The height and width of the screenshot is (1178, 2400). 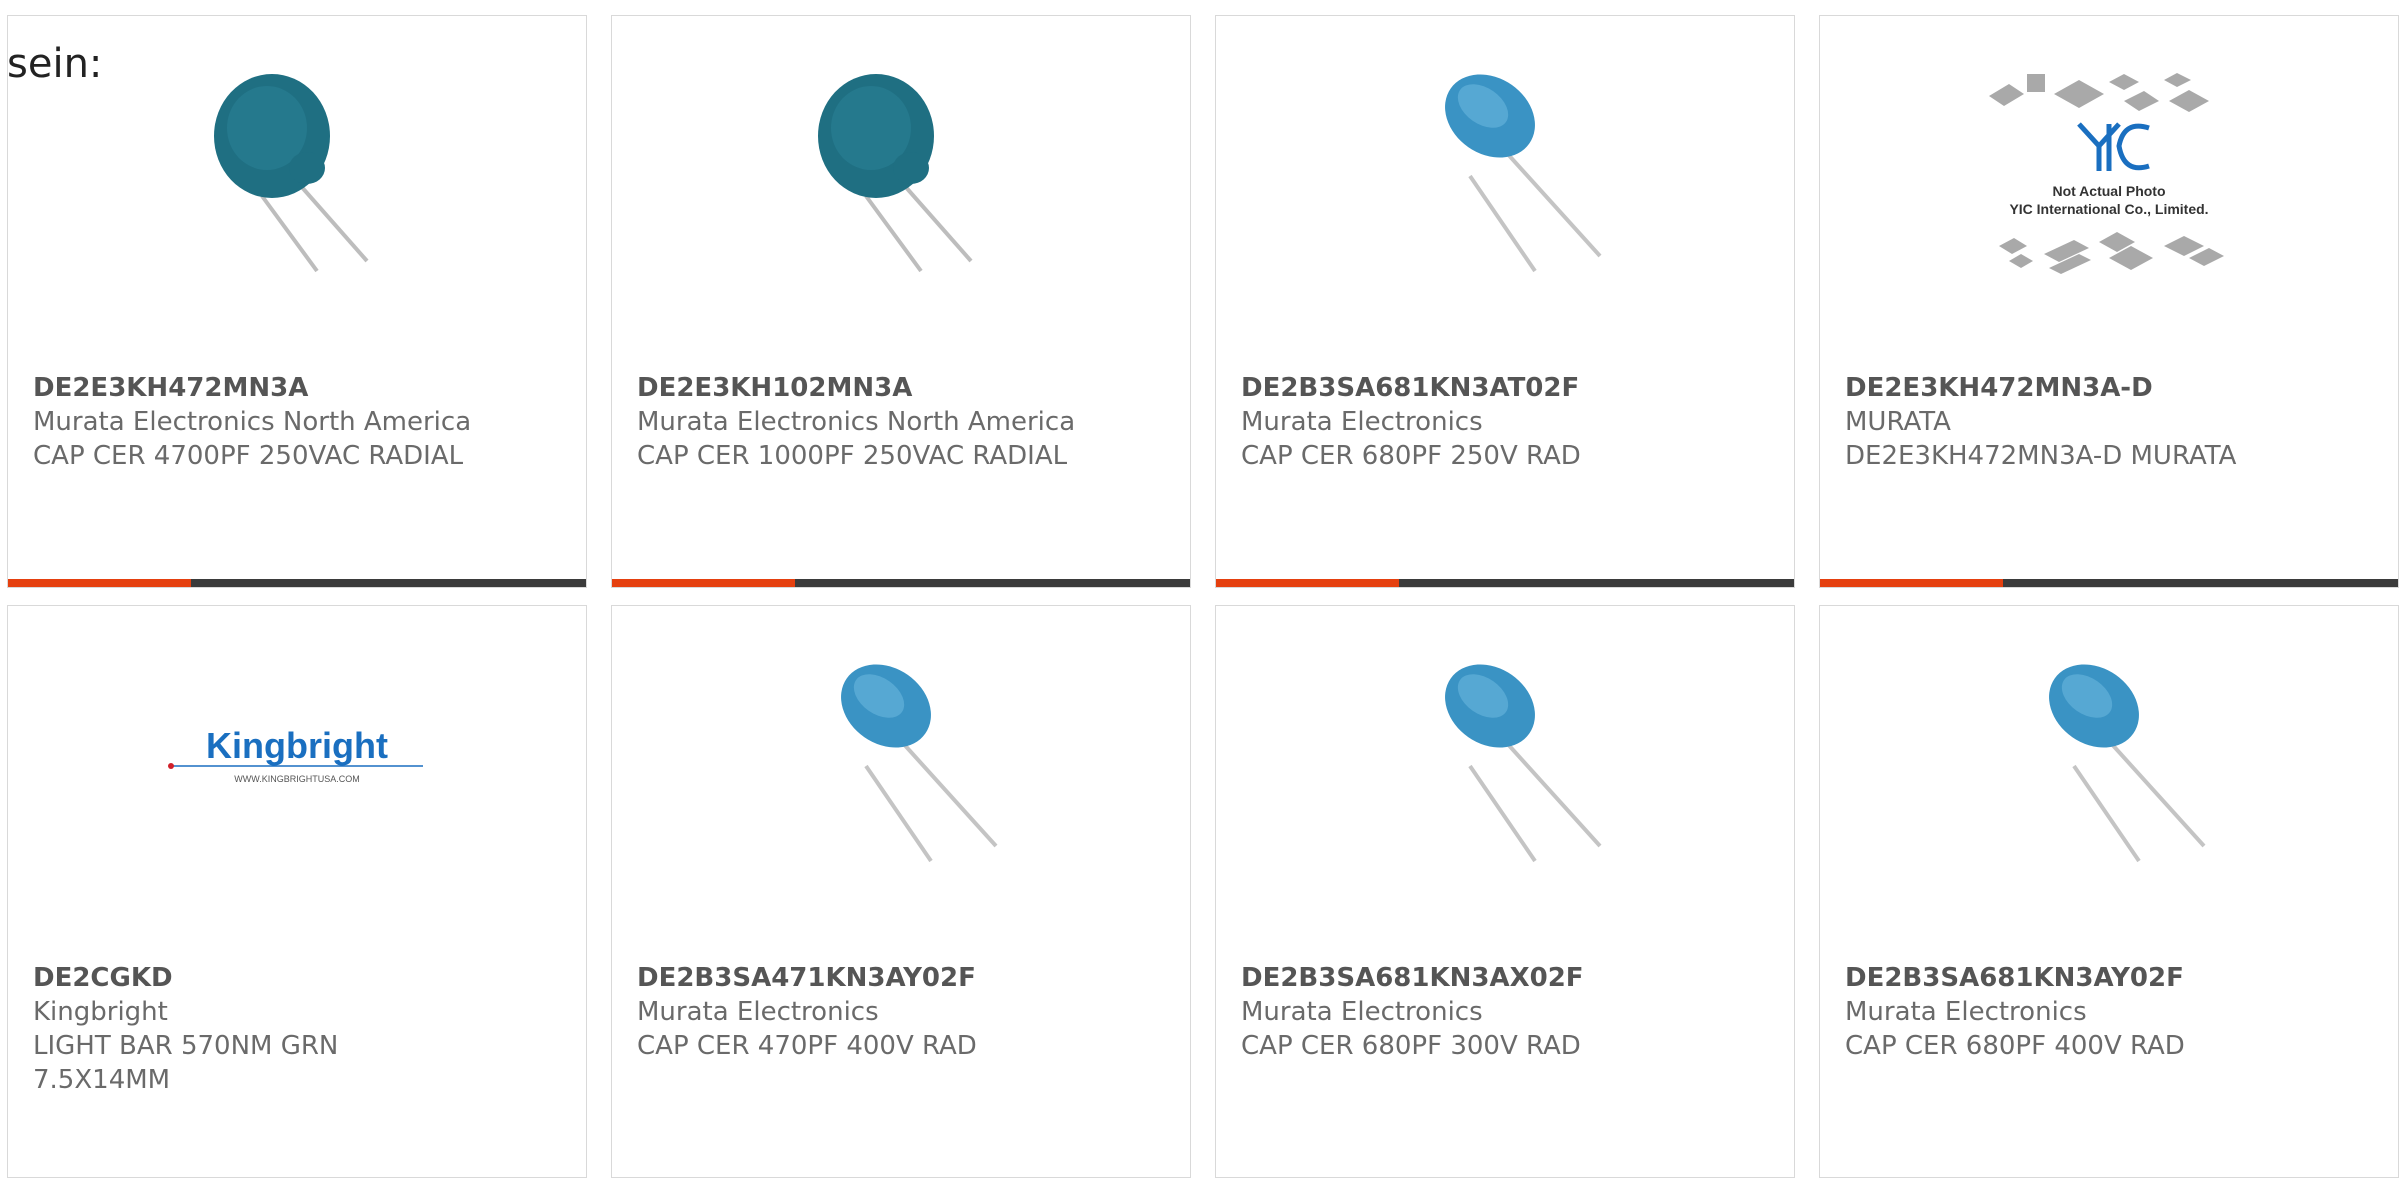 I want to click on part-number-link: DE2B3SA681KN3AX02F, so click(x=1507, y=978).